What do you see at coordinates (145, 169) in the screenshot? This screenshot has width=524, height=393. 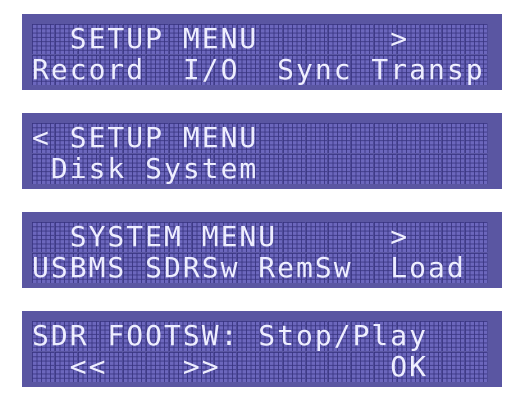 I see `lcd-line-2: Disk System` at bounding box center [145, 169].